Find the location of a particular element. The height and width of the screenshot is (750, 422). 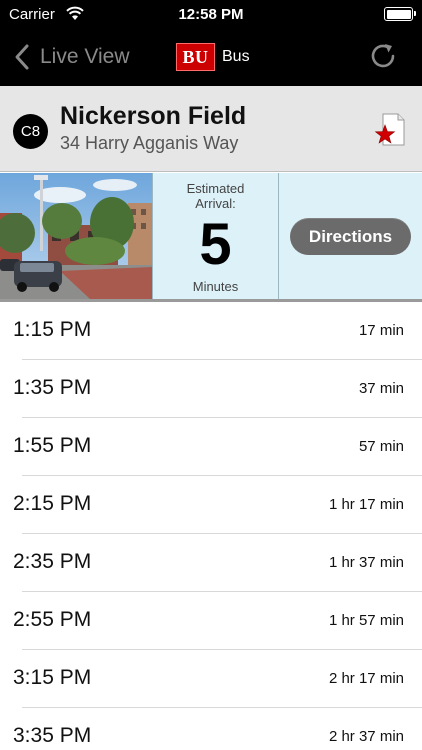

route-badge: C8 is located at coordinates (30, 131).